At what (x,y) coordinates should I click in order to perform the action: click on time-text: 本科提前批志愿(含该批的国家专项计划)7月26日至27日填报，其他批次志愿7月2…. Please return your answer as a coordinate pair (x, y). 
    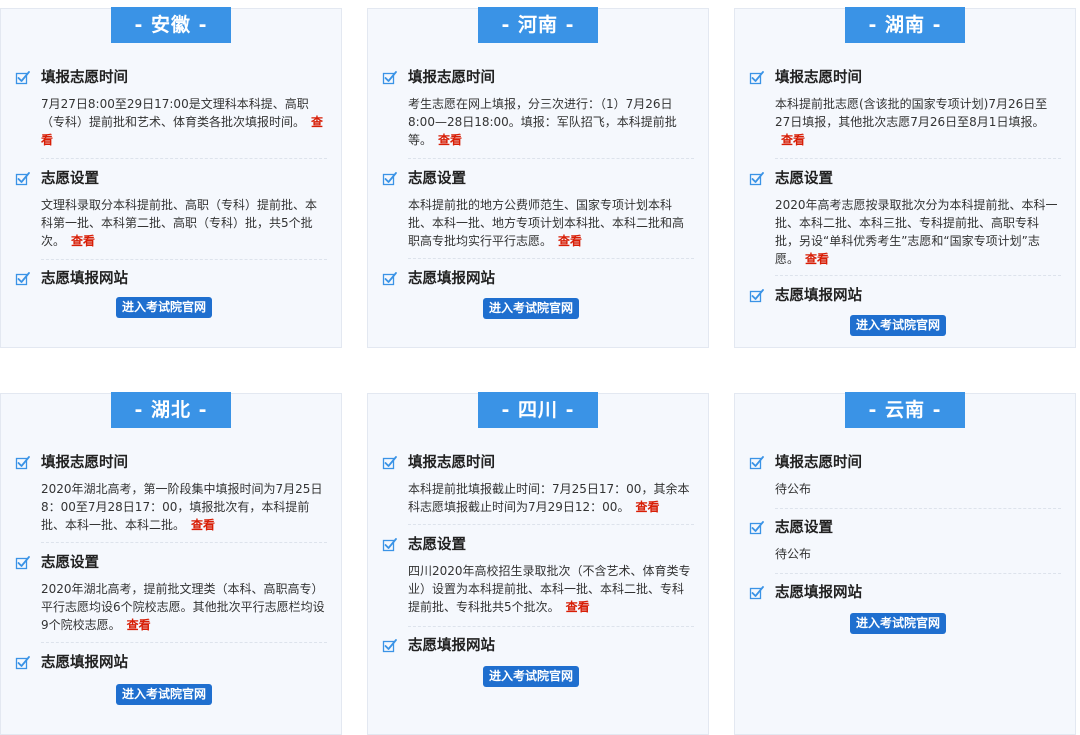
    Looking at the image, I should click on (911, 113).